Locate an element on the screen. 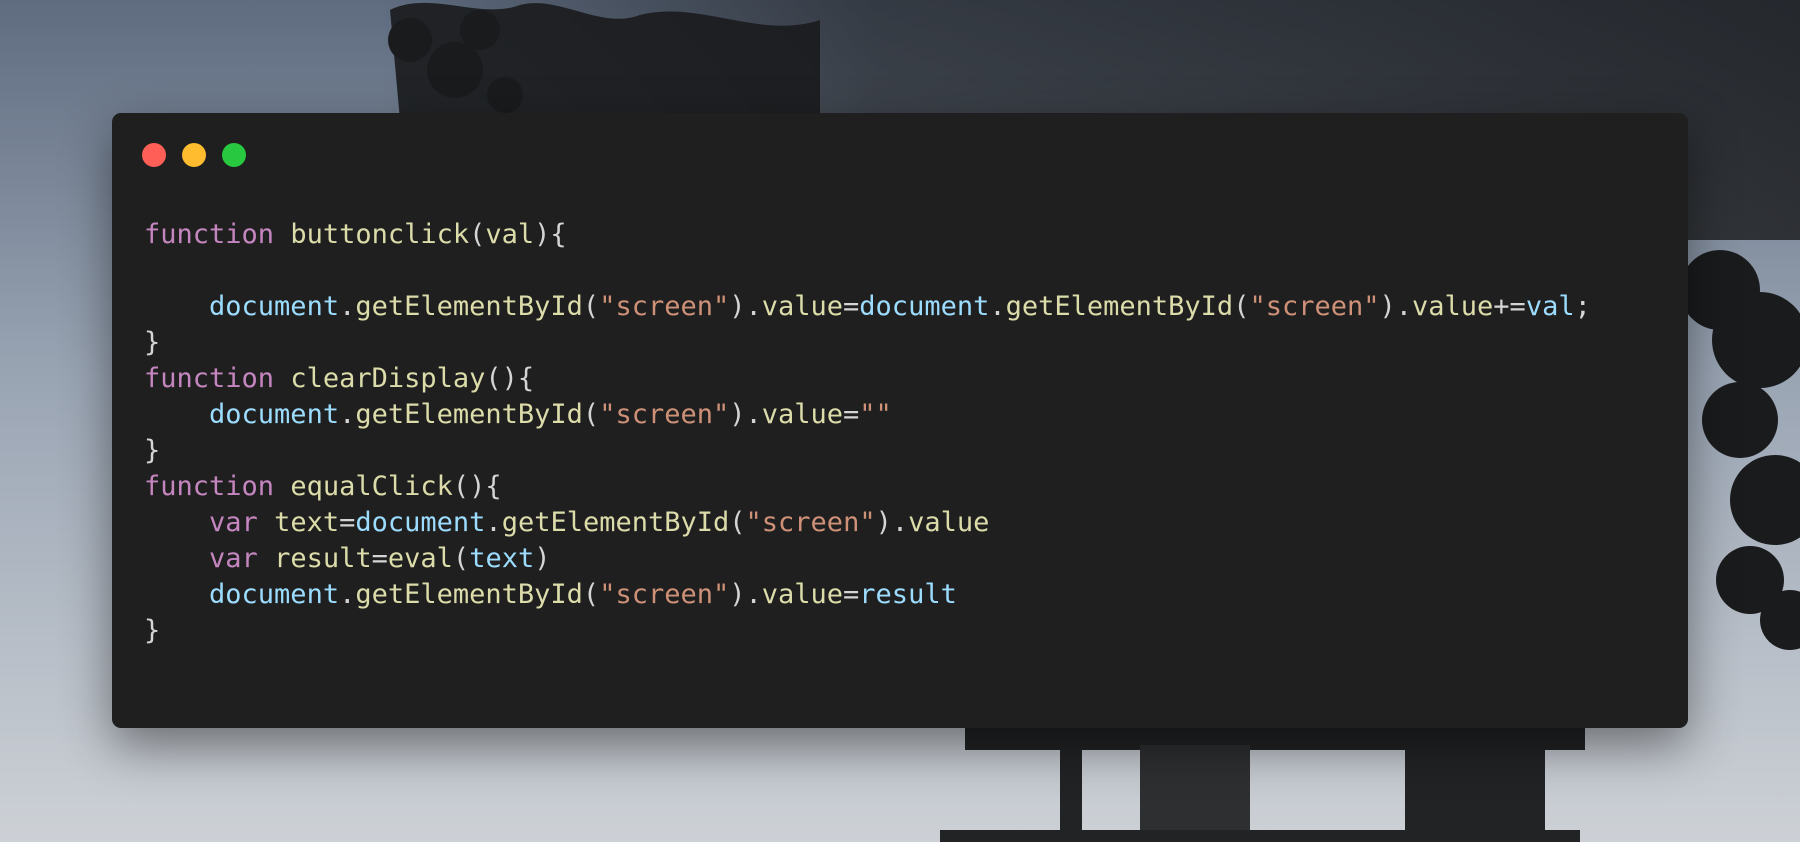  code-line: function buttonclick(val){ is located at coordinates (867, 235).